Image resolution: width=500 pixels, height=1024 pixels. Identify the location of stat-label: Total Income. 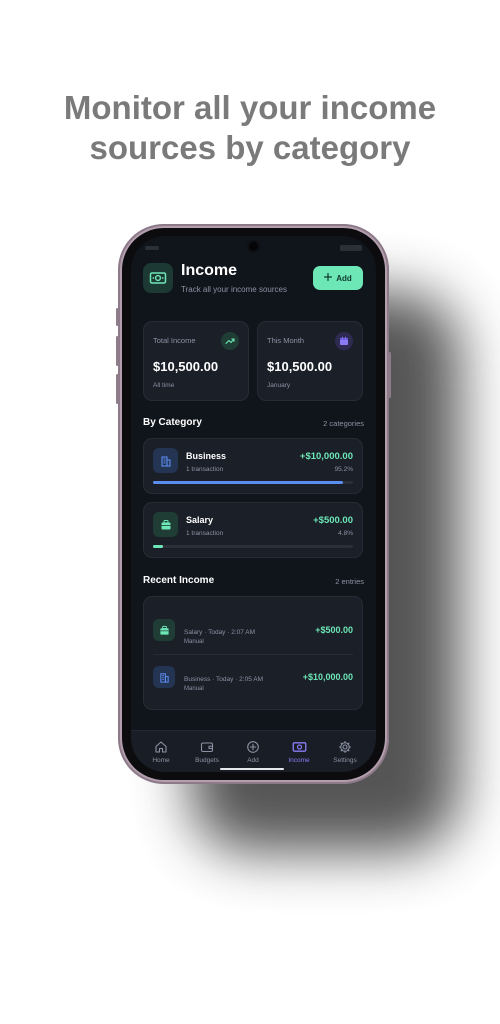
(174, 340).